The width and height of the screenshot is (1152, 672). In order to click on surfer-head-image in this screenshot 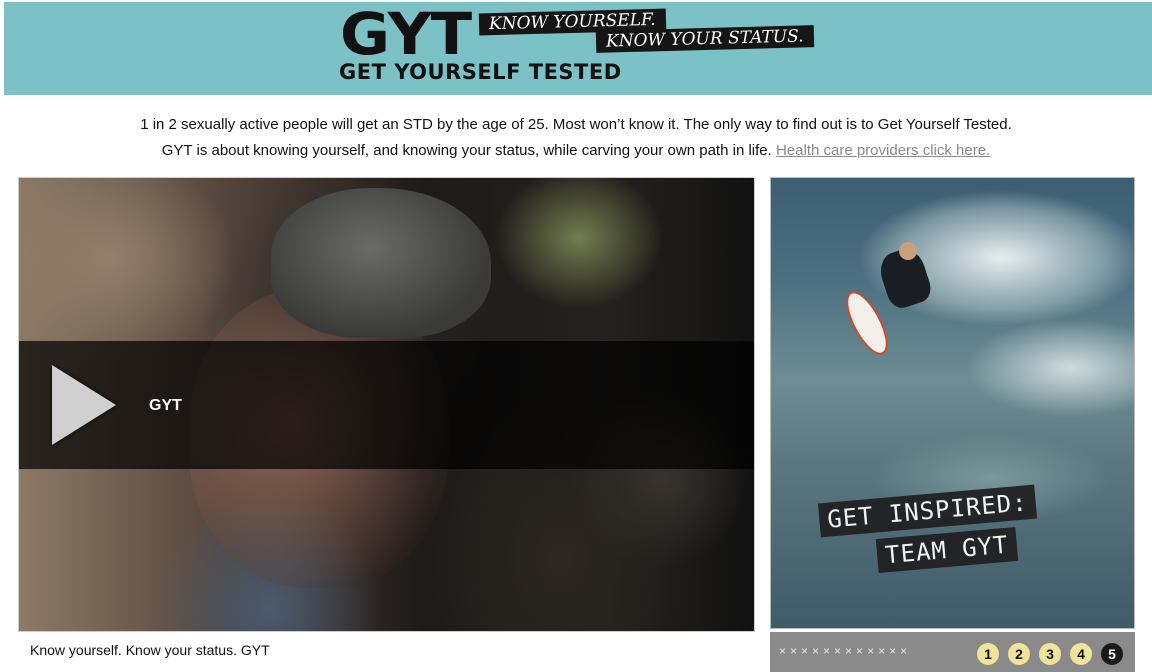, I will do `click(908, 251)`.